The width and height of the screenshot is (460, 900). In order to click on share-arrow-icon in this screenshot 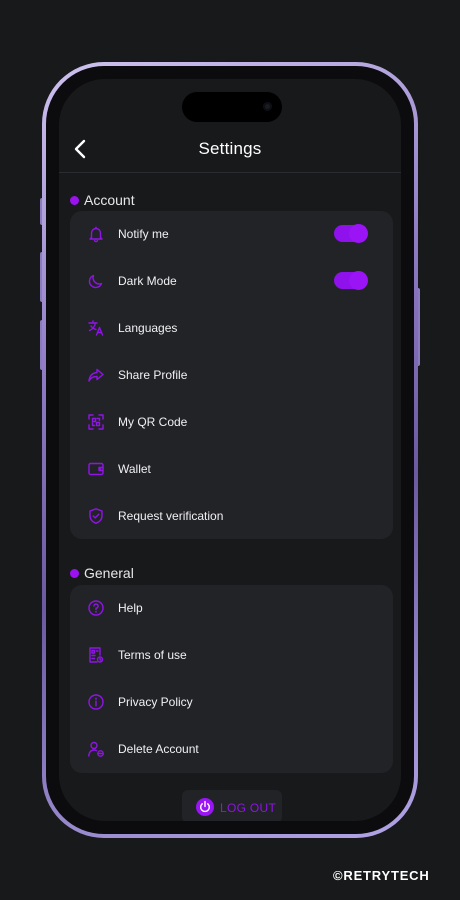, I will do `click(96, 375)`.